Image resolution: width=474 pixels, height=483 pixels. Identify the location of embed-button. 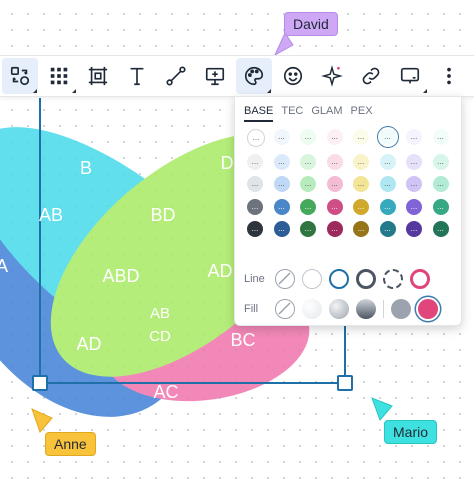
(410, 76).